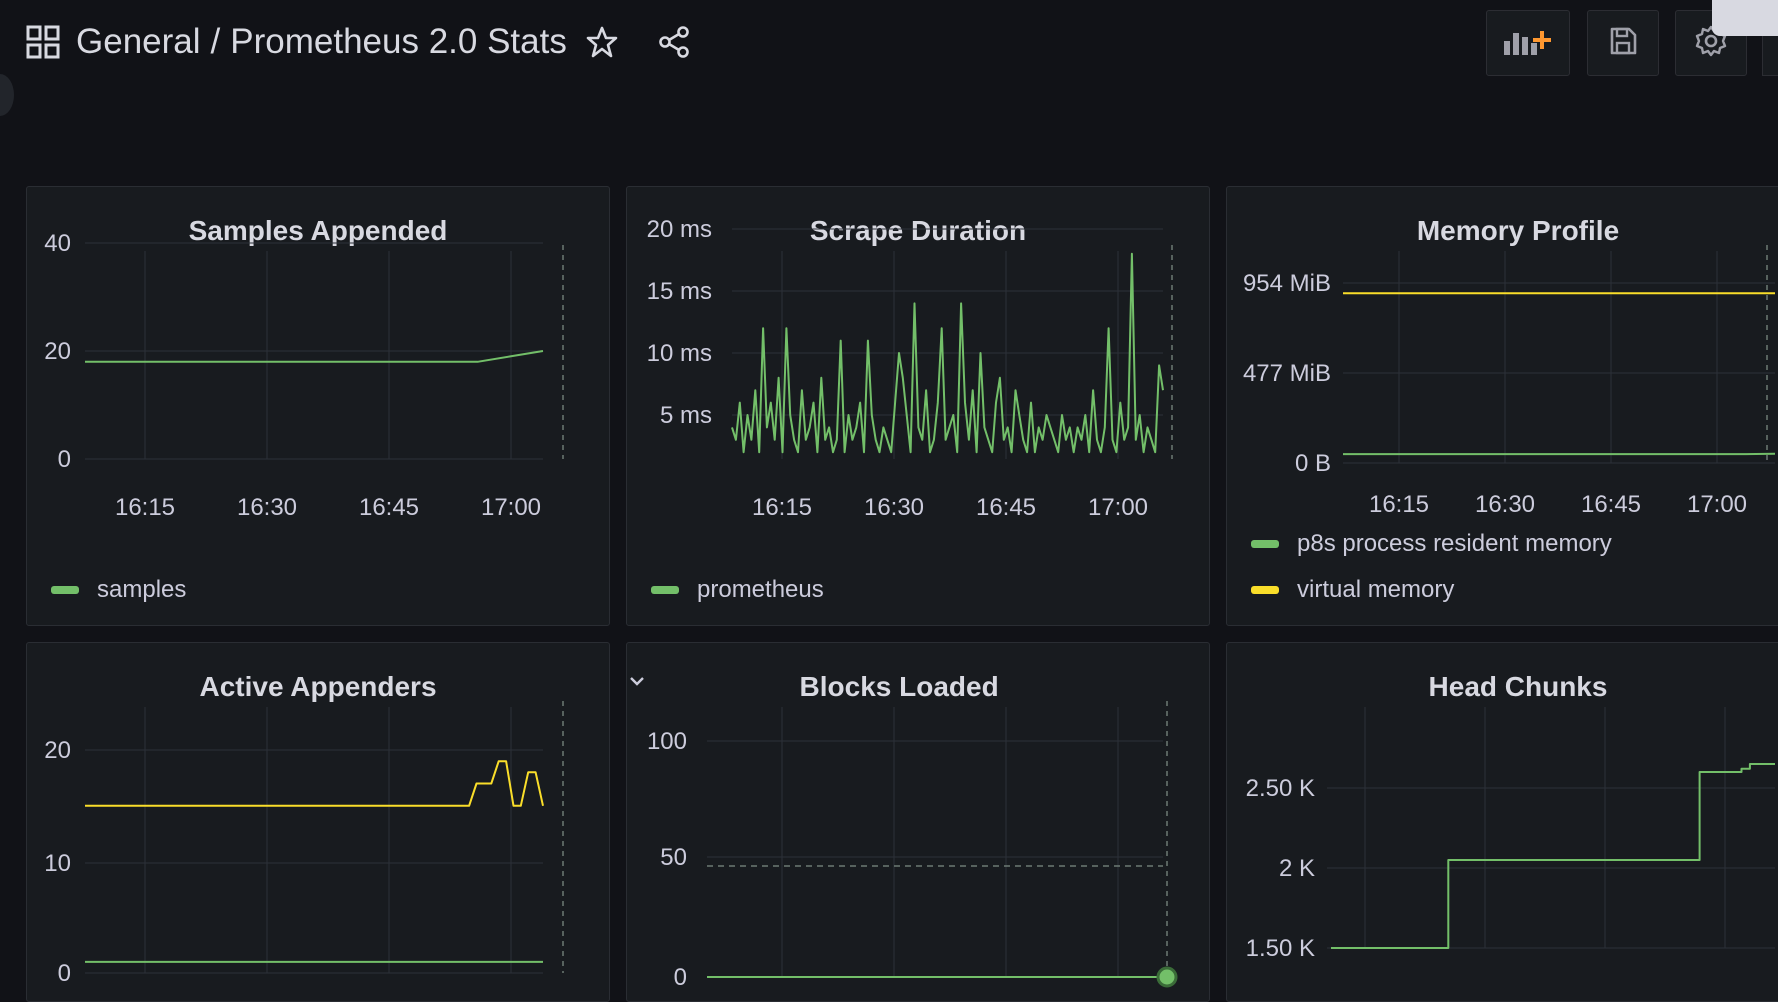  Describe the element at coordinates (141, 590) in the screenshot. I see `legend-label: samples` at that location.